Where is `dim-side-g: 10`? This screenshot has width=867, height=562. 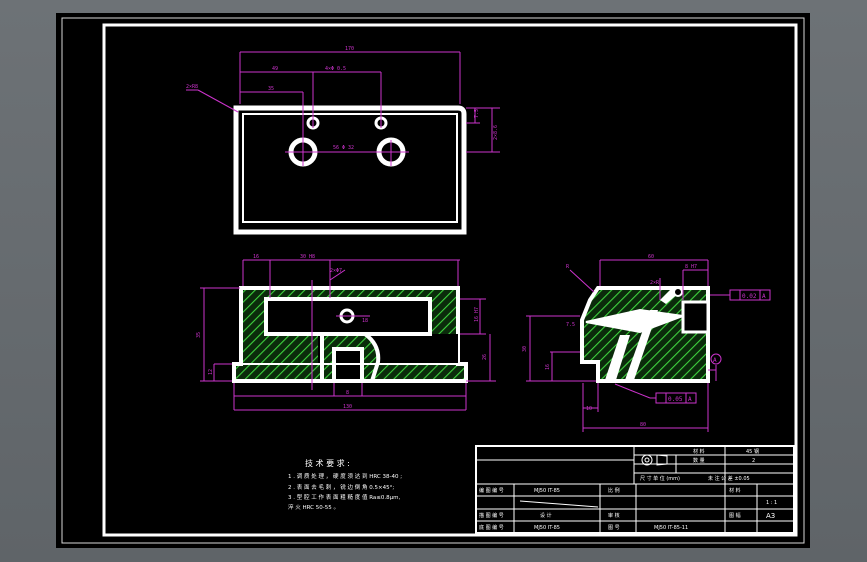 dim-side-g: 10 is located at coordinates (589, 409).